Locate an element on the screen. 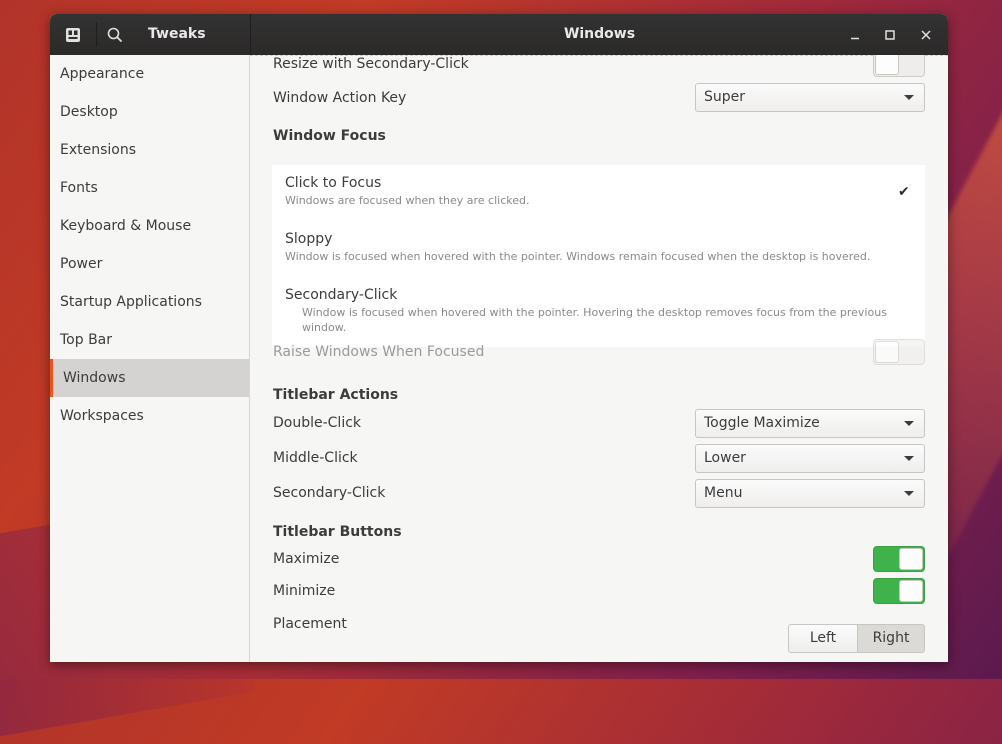 The image size is (1002, 744). search-button is located at coordinates (115, 34).